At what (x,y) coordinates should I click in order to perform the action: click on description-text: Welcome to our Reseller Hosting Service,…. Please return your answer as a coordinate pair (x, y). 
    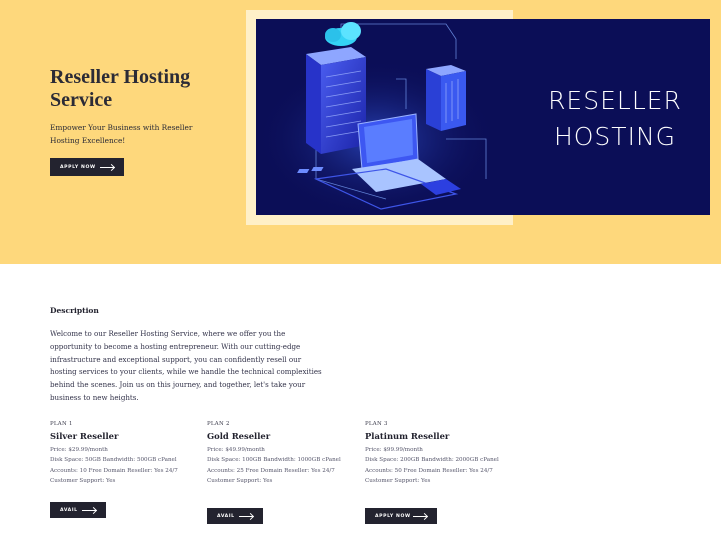
    Looking at the image, I should click on (186, 365).